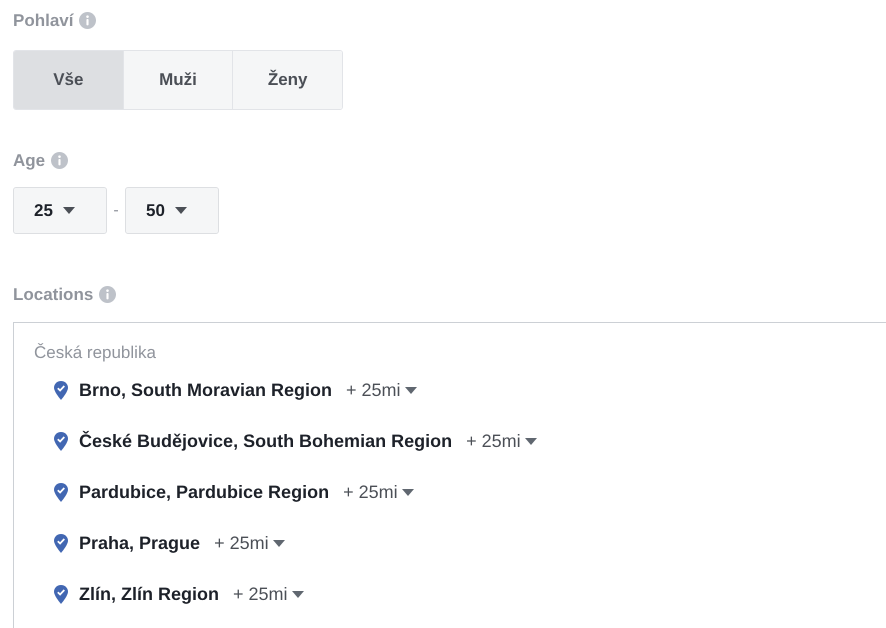  What do you see at coordinates (95, 353) in the screenshot?
I see `country-label: Česká republika` at bounding box center [95, 353].